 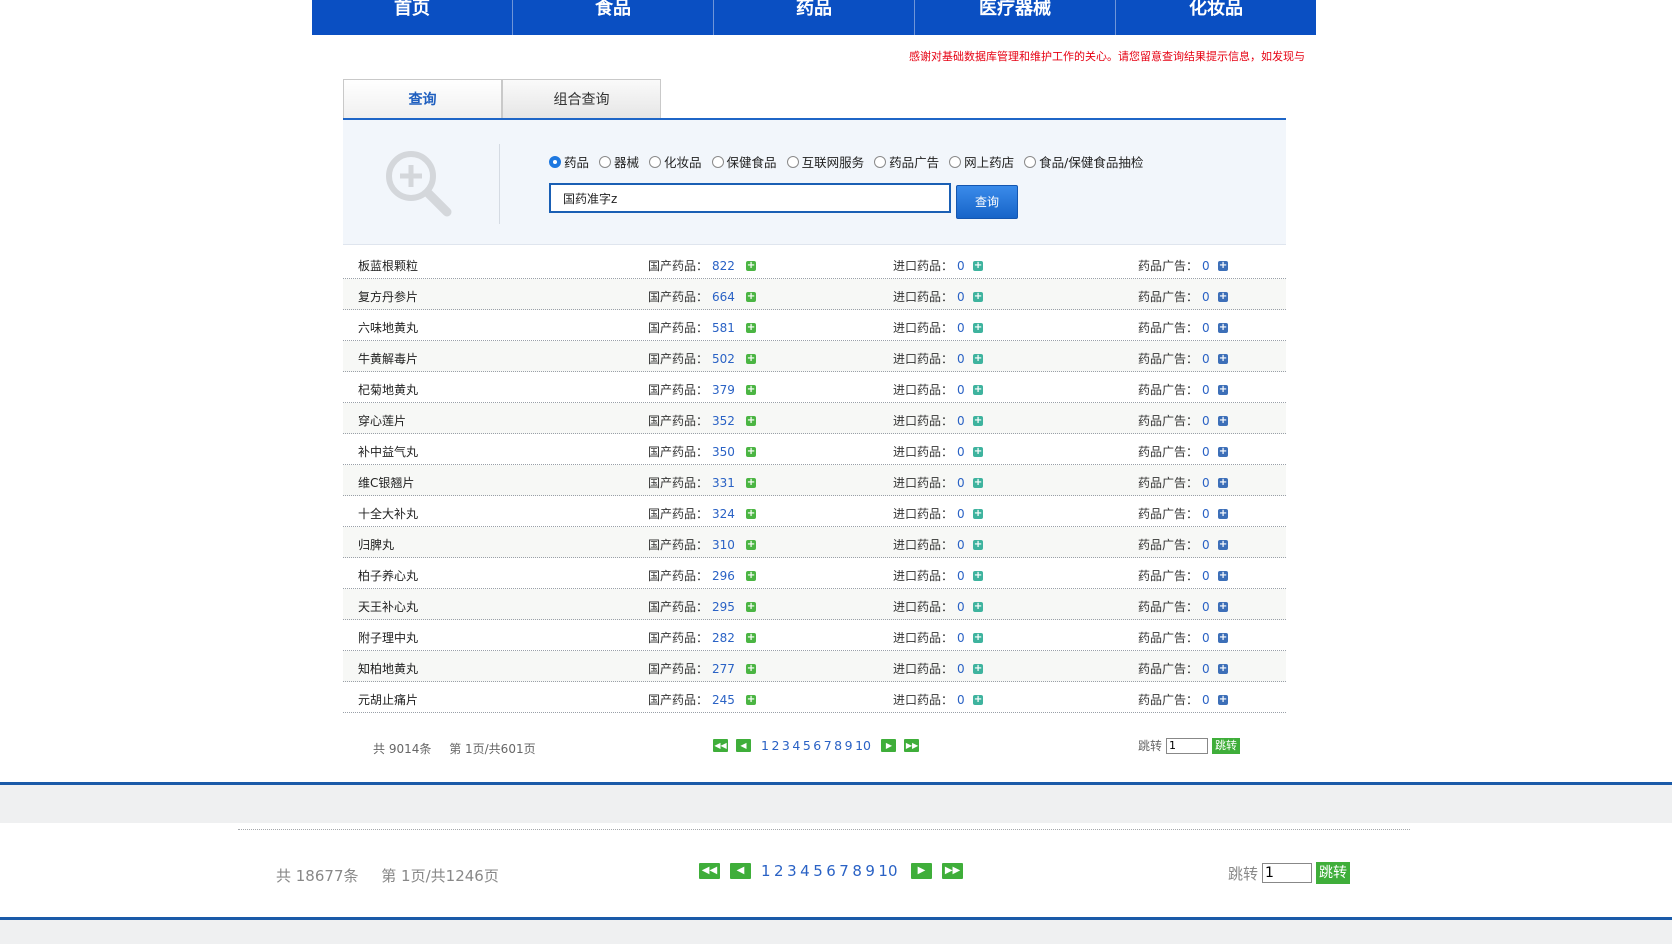 I want to click on domestic-count: 379, so click(x=729, y=390).